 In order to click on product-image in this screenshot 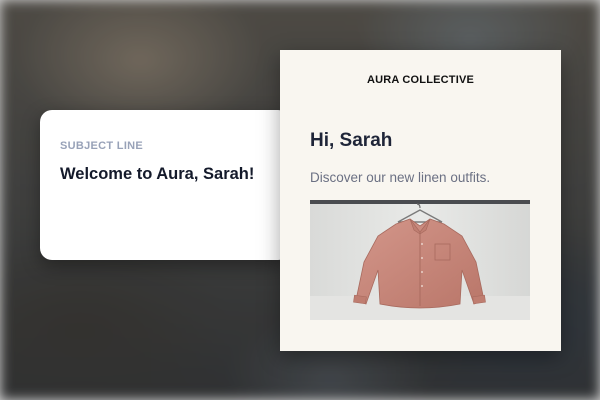, I will do `click(420, 260)`.